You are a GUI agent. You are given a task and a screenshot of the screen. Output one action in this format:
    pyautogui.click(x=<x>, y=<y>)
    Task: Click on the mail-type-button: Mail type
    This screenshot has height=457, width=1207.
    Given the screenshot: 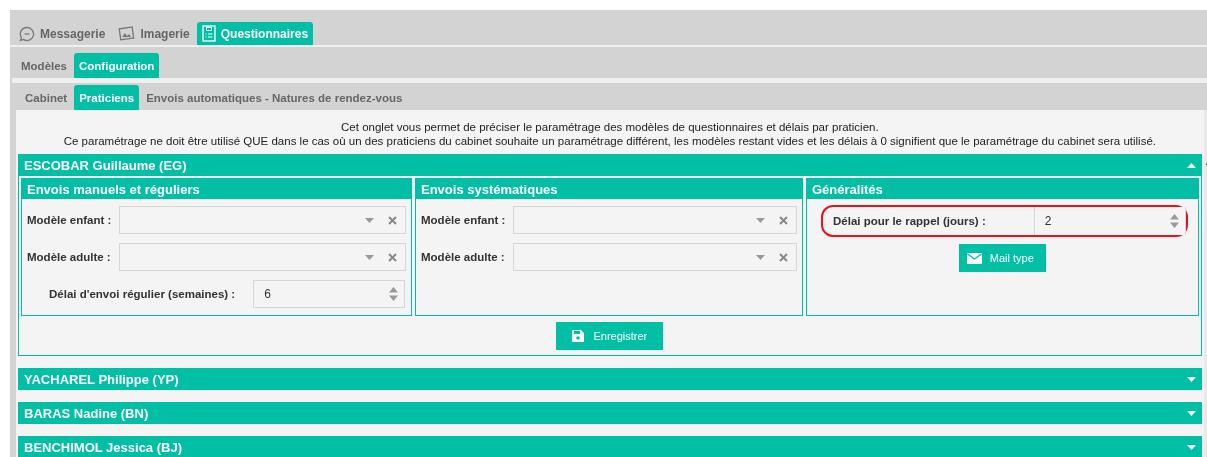 What is the action you would take?
    pyautogui.click(x=1002, y=258)
    